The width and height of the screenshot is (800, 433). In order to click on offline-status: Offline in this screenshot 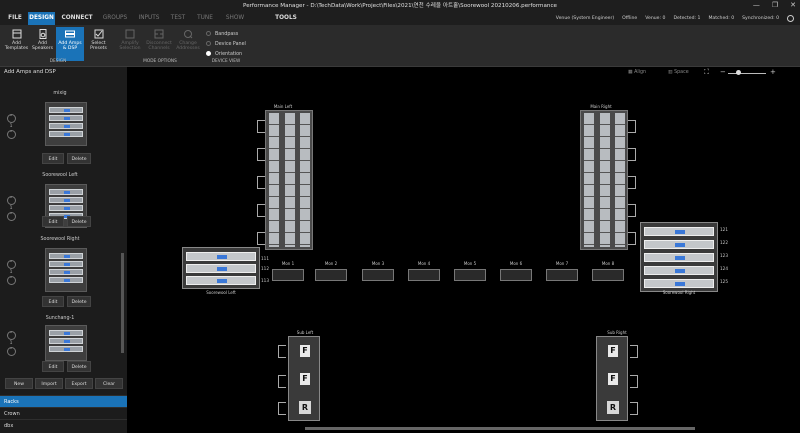, I will do `click(629, 18)`.